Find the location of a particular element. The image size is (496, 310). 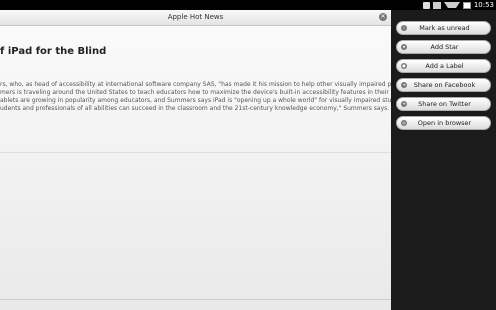

menu-item-label: Add a Label is located at coordinates (444, 66).